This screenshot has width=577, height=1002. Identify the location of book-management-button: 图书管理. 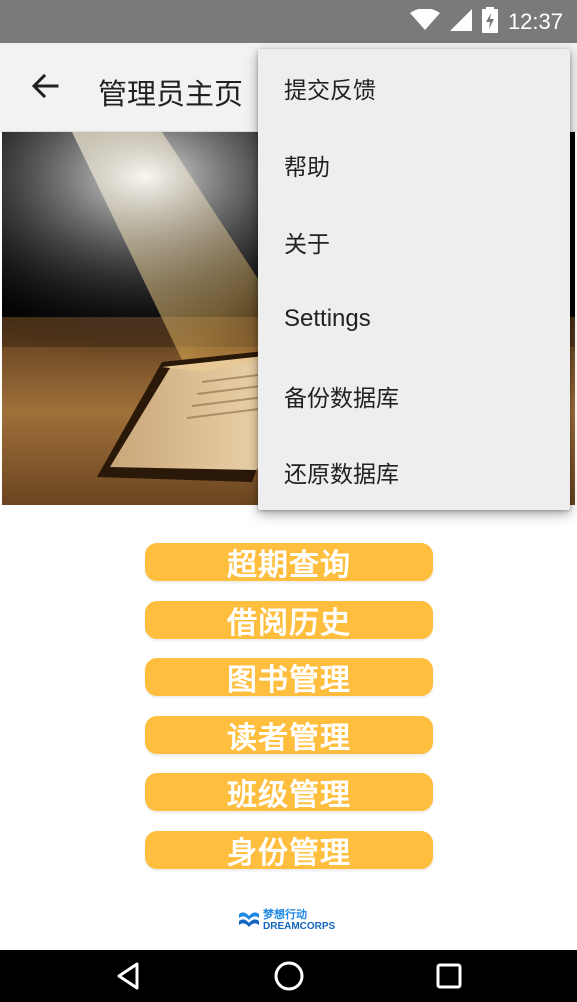
(289, 678).